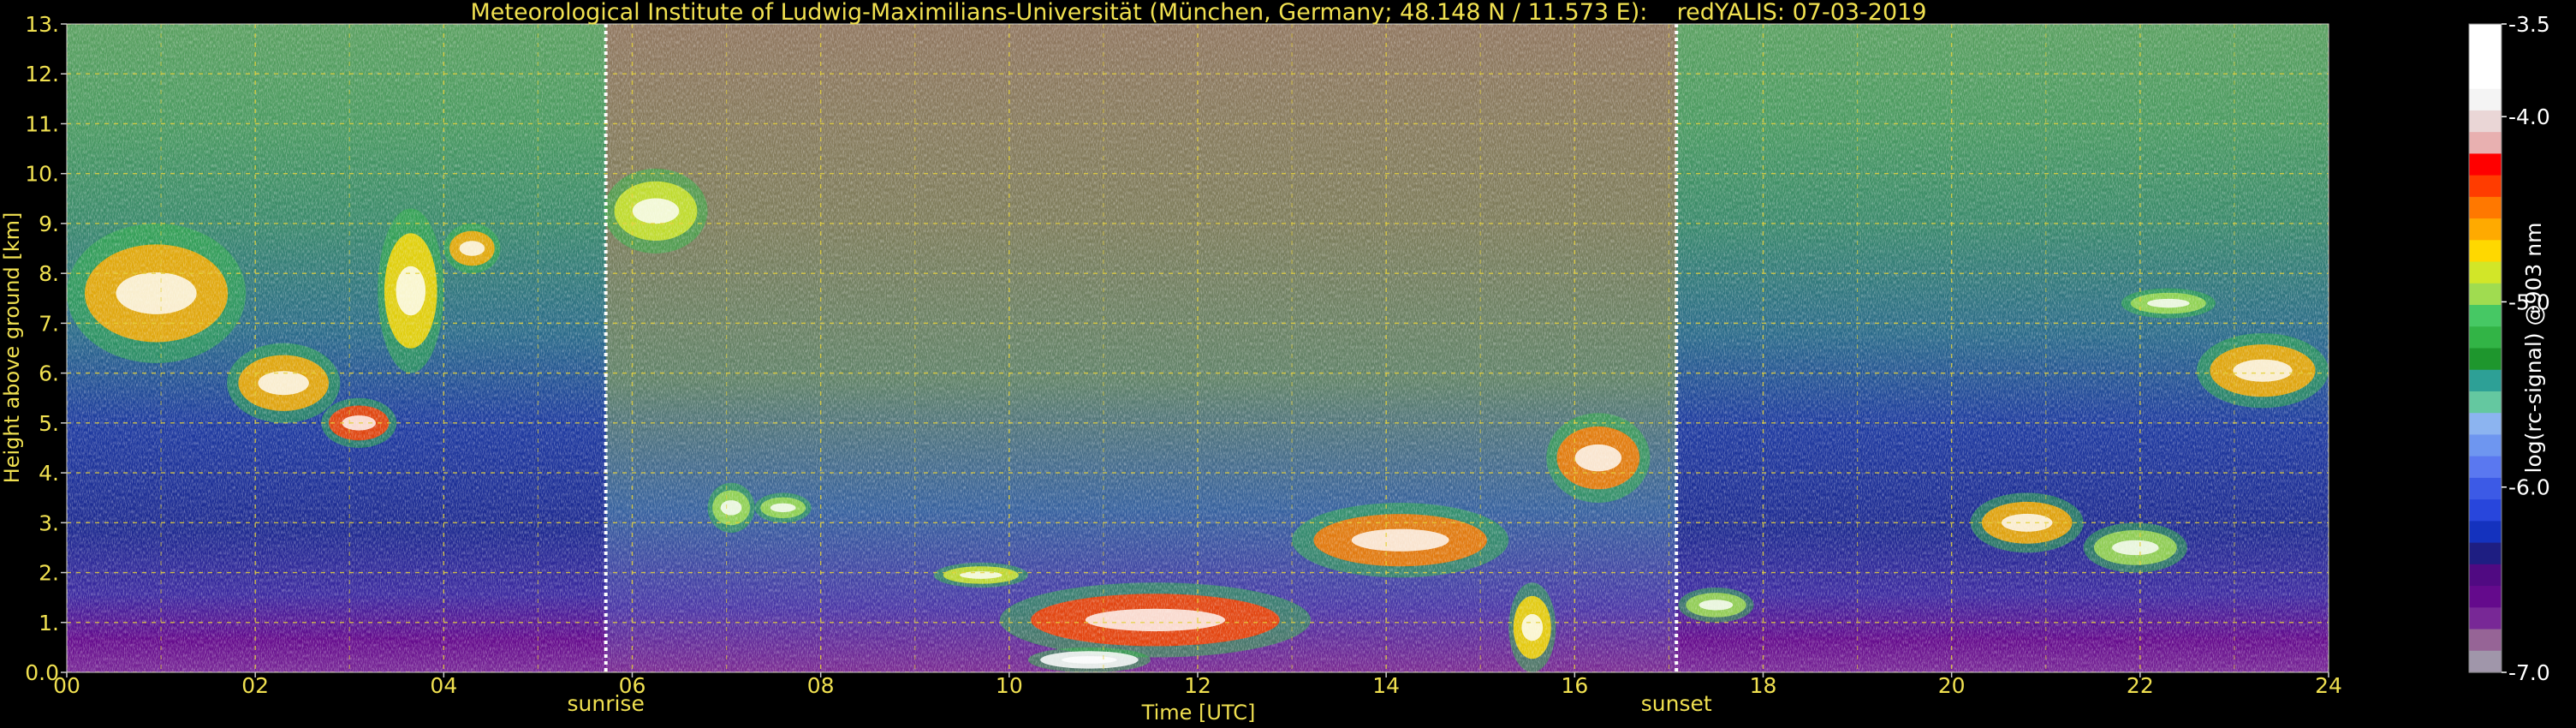 The height and width of the screenshot is (728, 2576). What do you see at coordinates (49, 573) in the screenshot?
I see `y-tick-label: 2.` at bounding box center [49, 573].